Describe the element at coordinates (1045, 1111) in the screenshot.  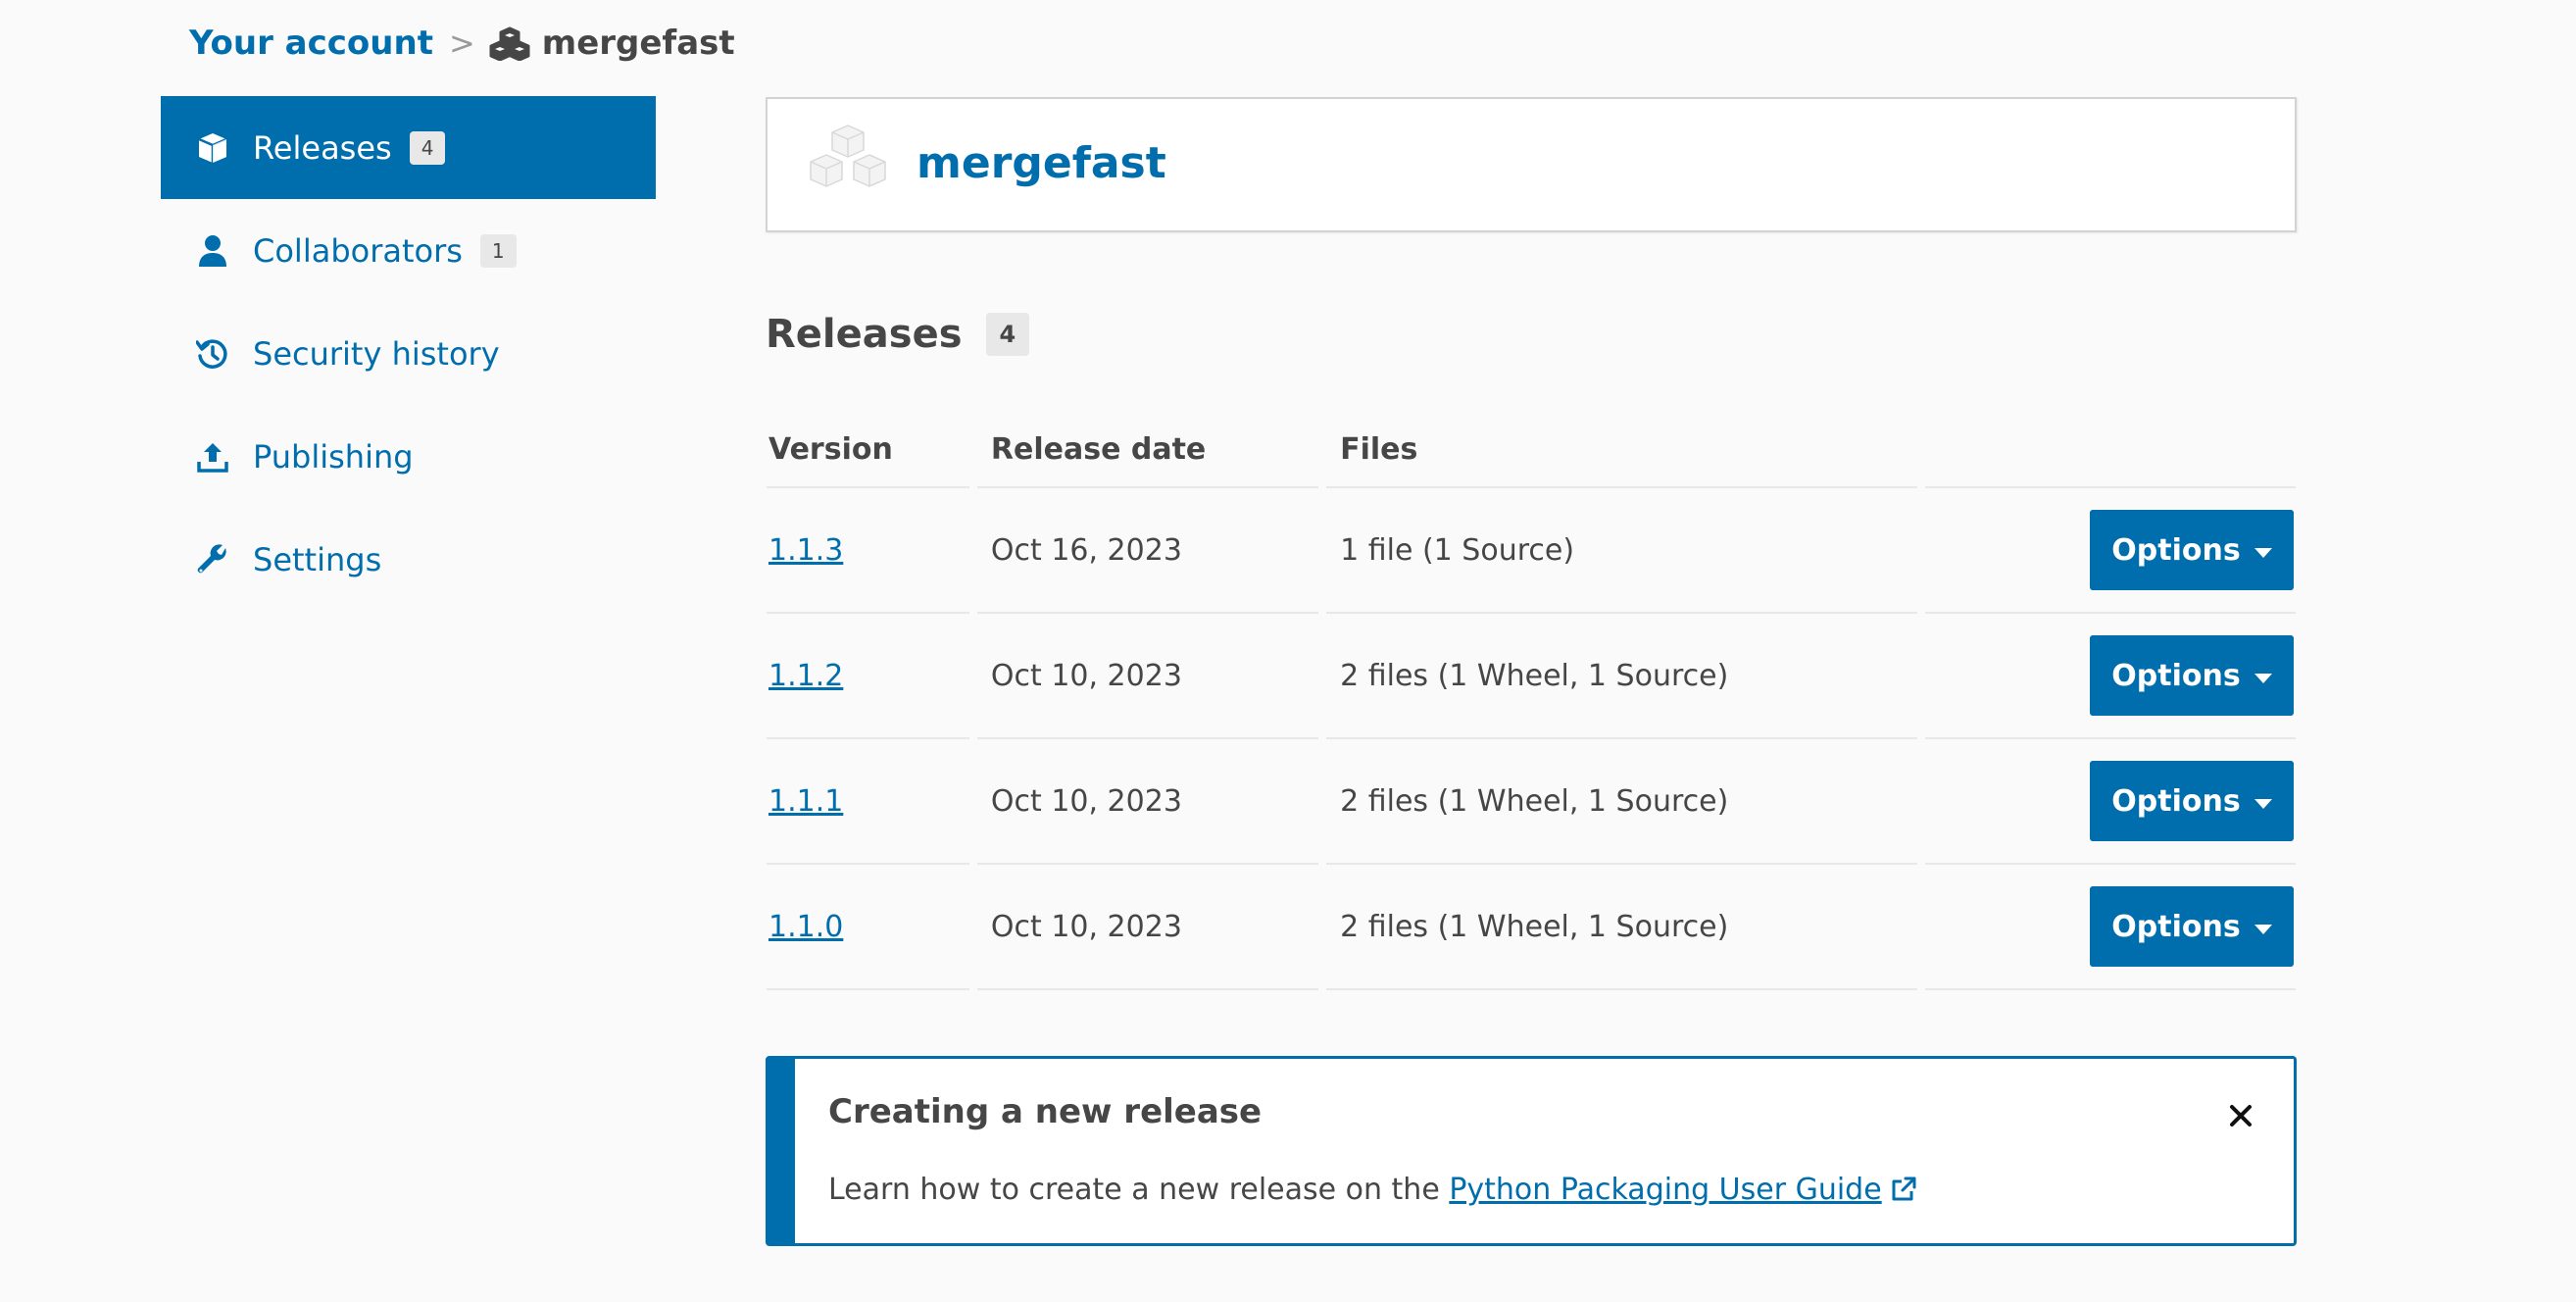
I see `callout-title: Creating a new release` at that location.